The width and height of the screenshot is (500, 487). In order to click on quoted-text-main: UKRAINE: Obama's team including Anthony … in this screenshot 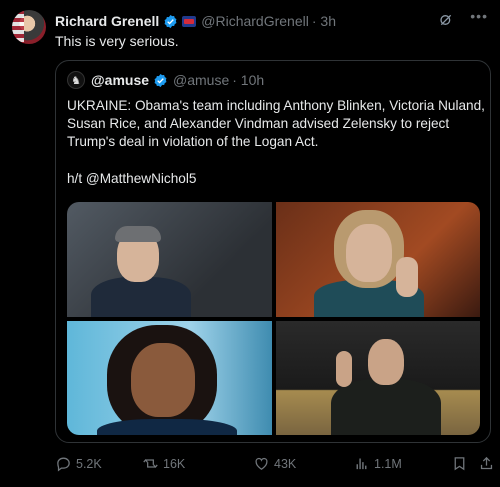, I will do `click(276, 124)`.